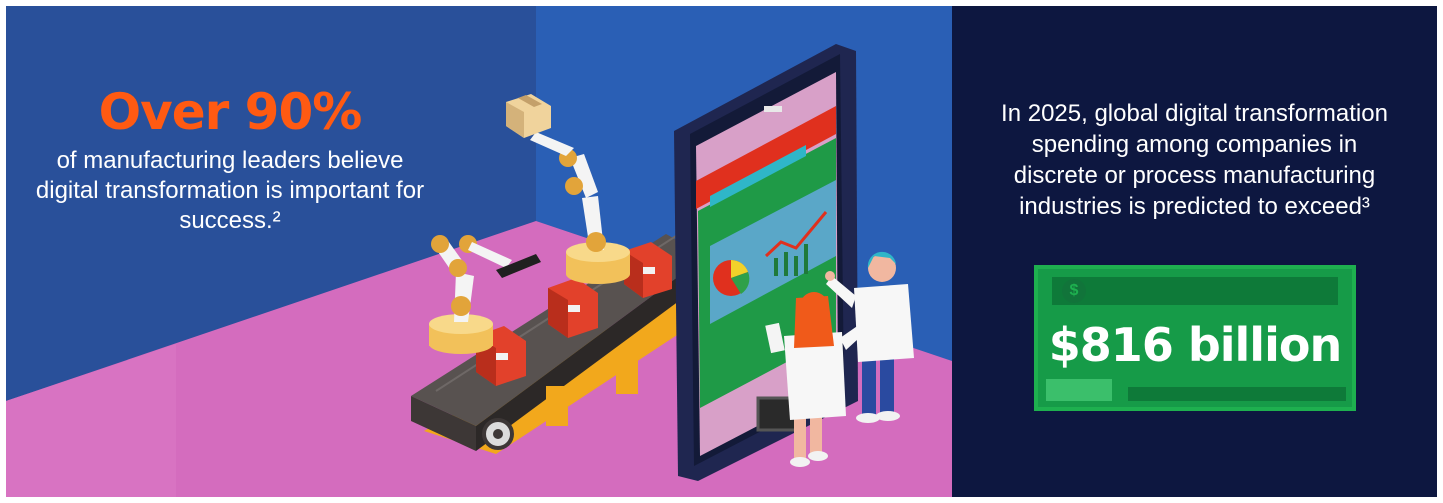  What do you see at coordinates (1195, 291) in the screenshot?
I see `banknote-top-stripe: $` at bounding box center [1195, 291].